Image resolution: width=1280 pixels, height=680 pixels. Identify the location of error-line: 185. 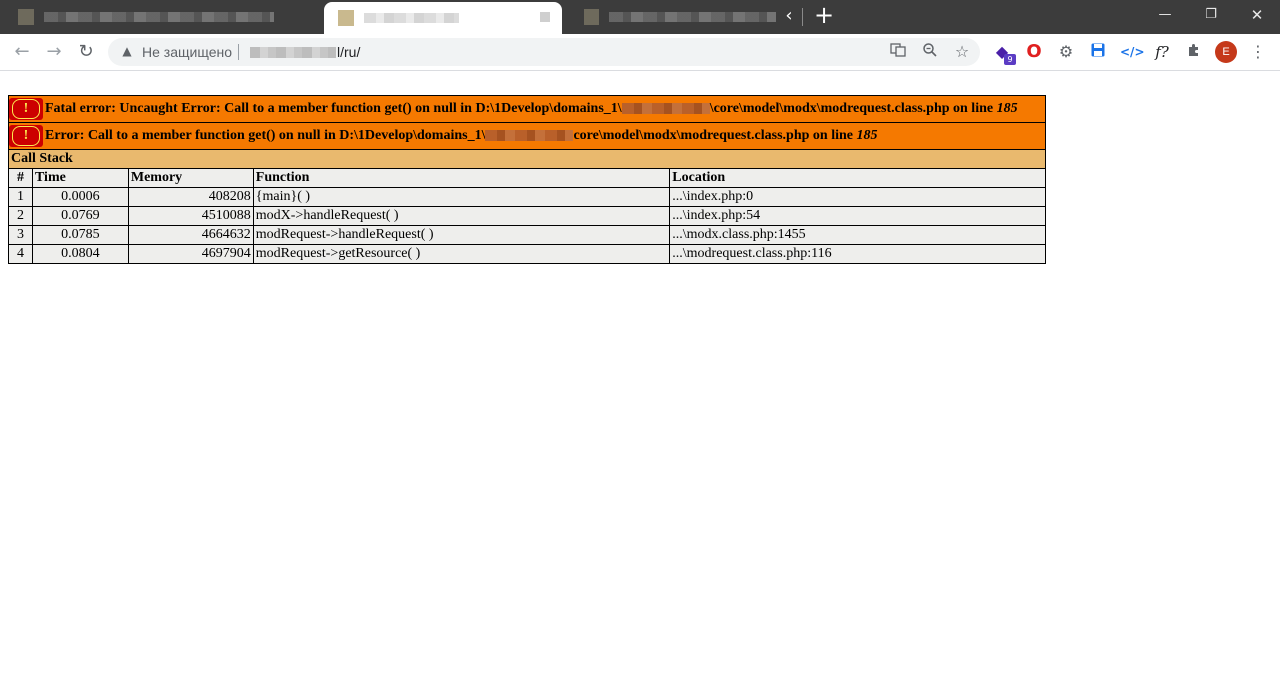
(867, 135).